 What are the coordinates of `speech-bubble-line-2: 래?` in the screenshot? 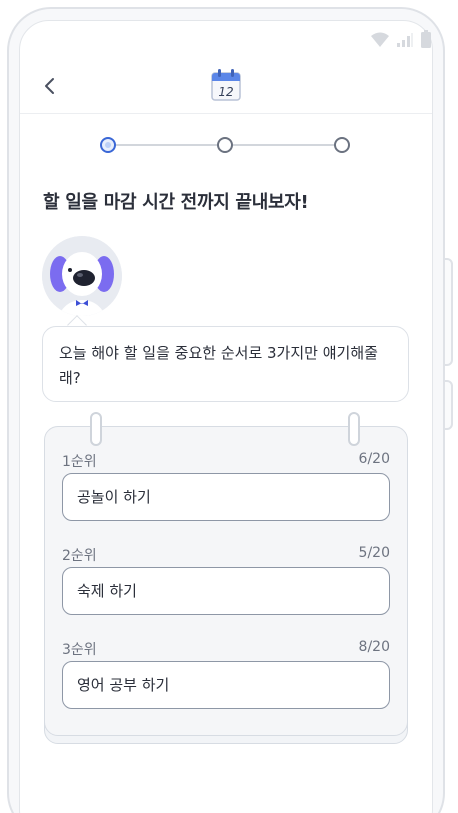 It's located at (70, 378).